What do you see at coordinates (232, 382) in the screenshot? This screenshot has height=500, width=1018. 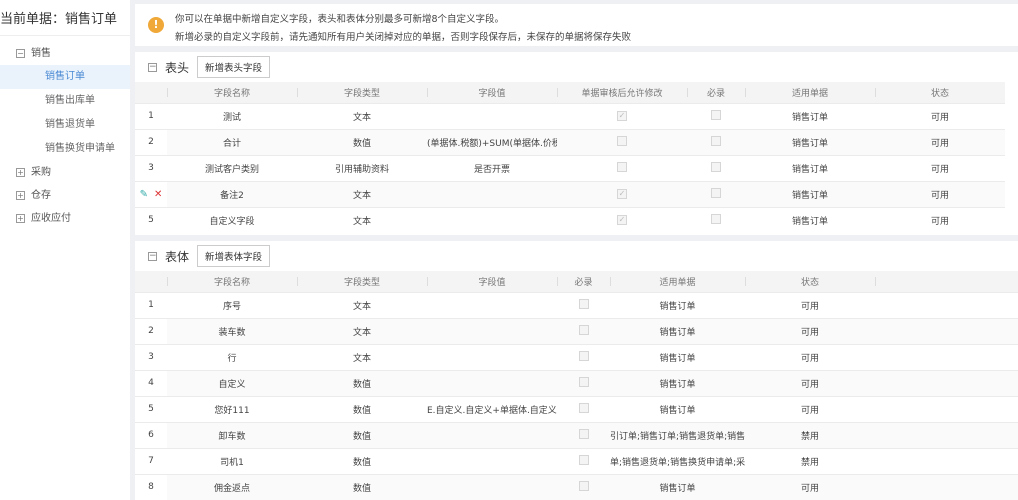 I see `field-name: 自定义` at bounding box center [232, 382].